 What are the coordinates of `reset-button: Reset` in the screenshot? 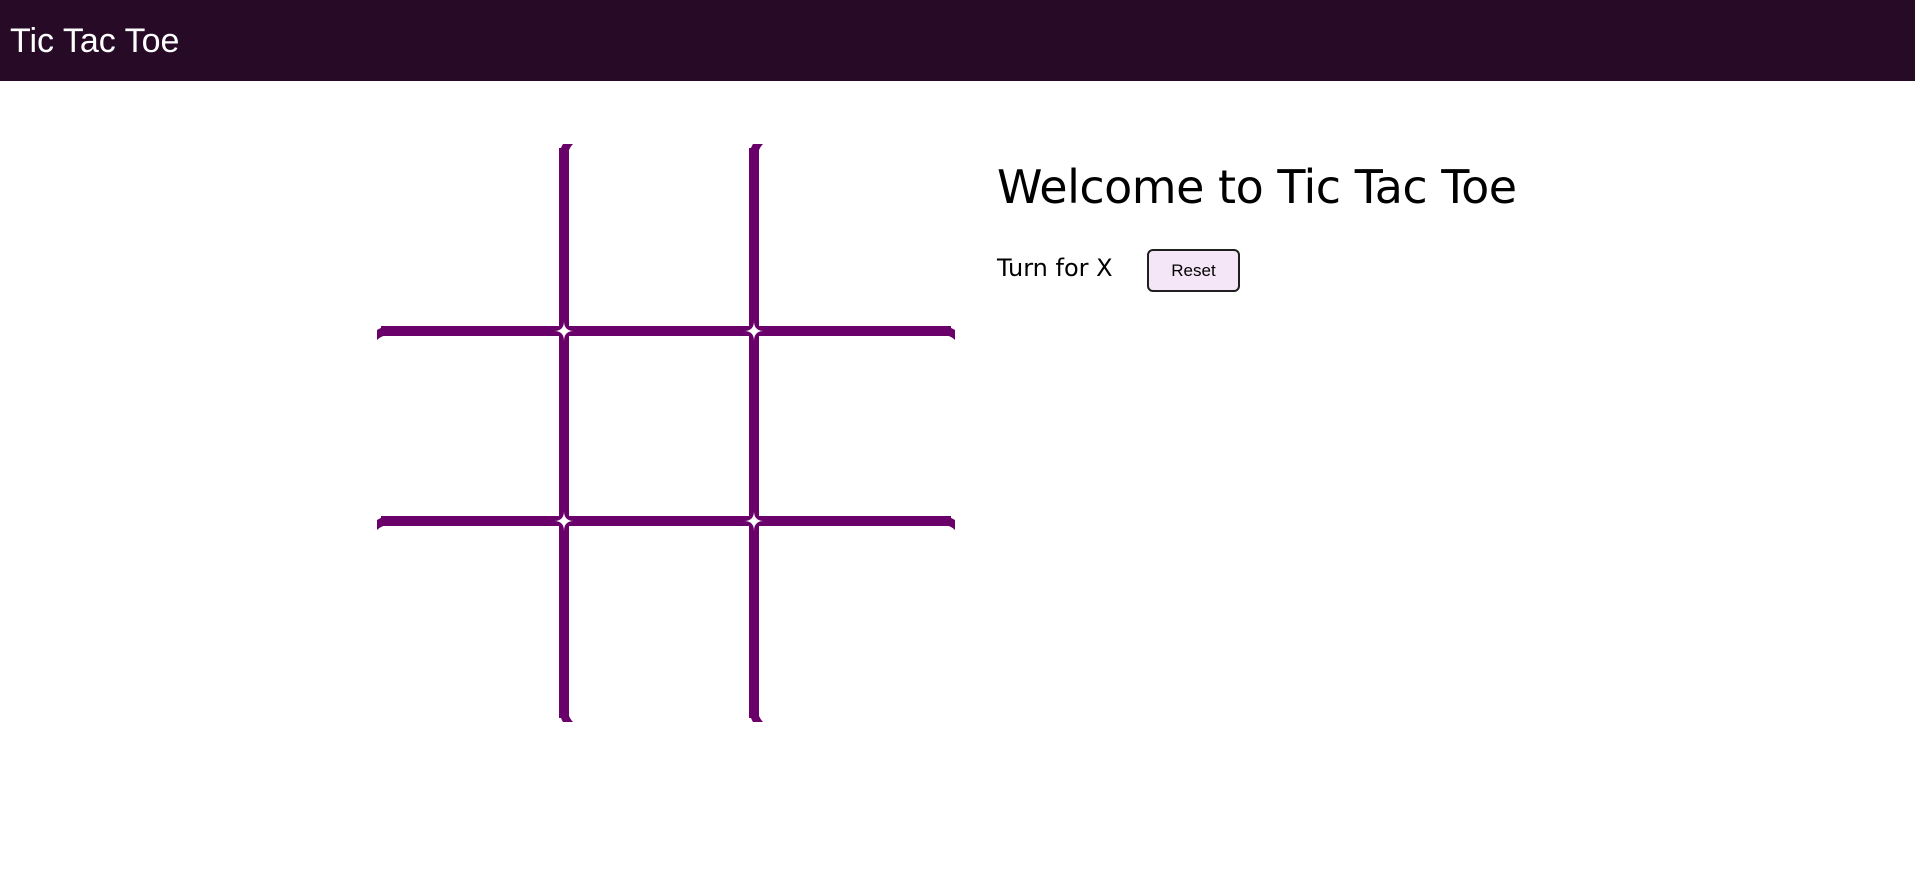 It's located at (1193, 270).